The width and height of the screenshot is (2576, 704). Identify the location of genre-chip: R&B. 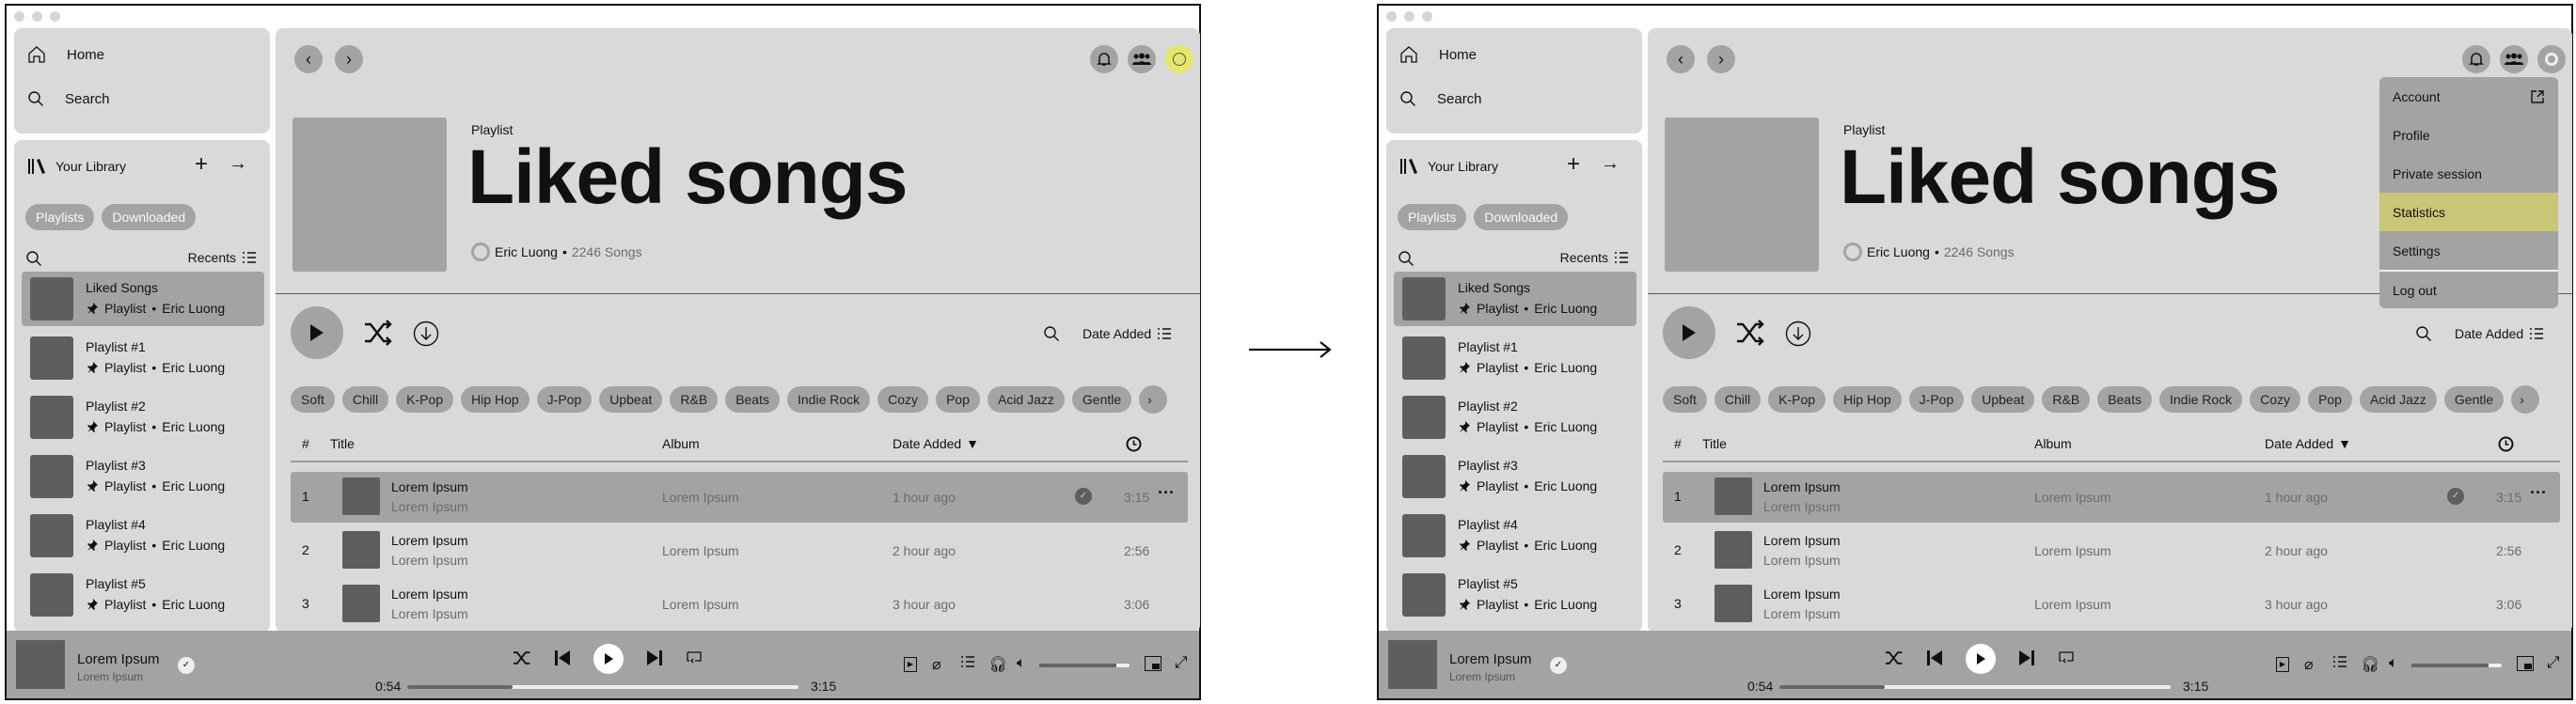
(694, 399).